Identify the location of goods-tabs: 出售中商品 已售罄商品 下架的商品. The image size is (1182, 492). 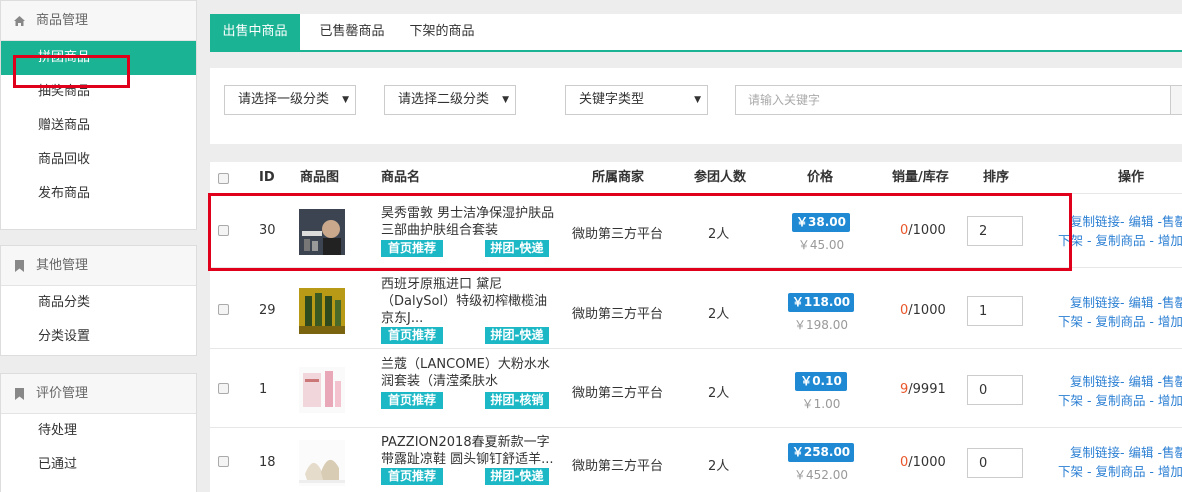
(696, 33).